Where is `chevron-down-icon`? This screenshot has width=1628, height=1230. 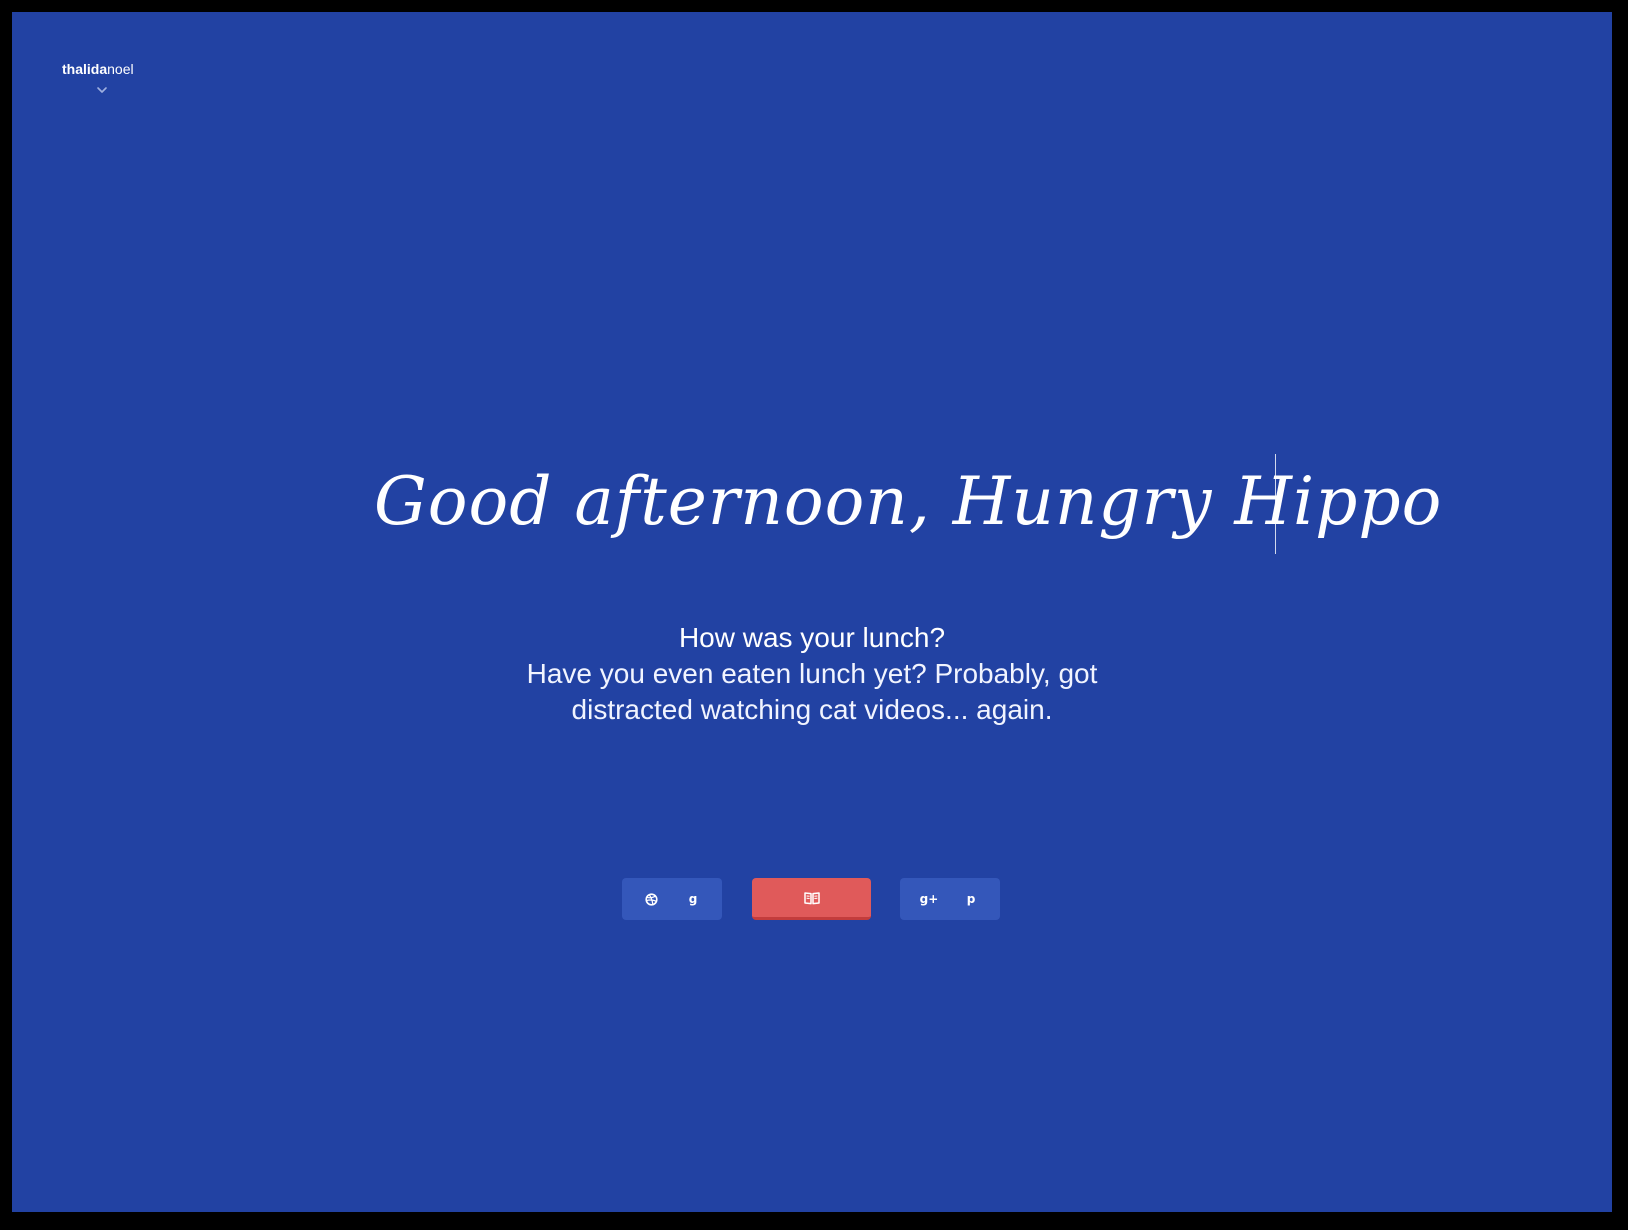 chevron-down-icon is located at coordinates (102, 87).